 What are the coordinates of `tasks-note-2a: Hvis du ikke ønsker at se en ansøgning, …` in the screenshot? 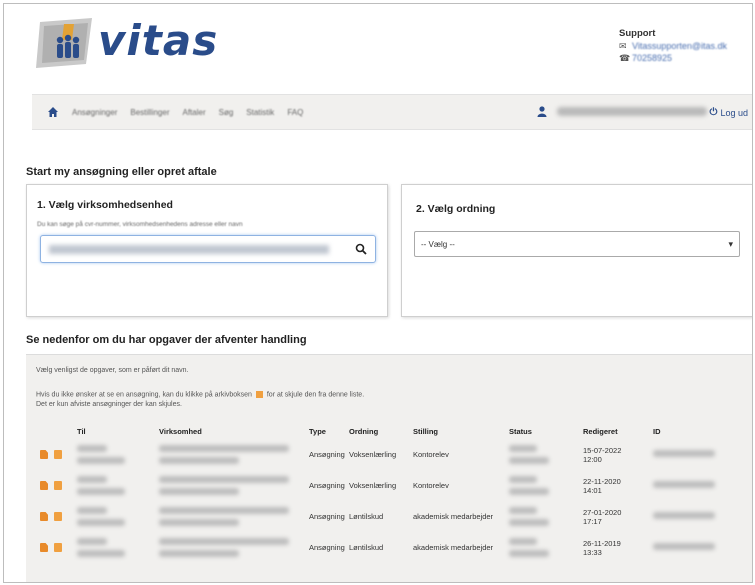 It's located at (144, 395).